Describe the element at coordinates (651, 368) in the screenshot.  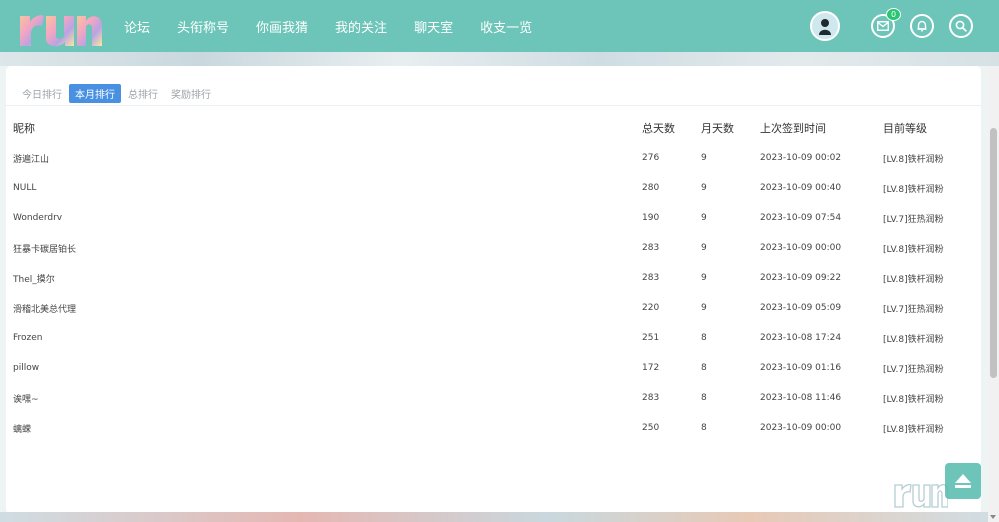
I see `cell-total-days: 172` at that location.